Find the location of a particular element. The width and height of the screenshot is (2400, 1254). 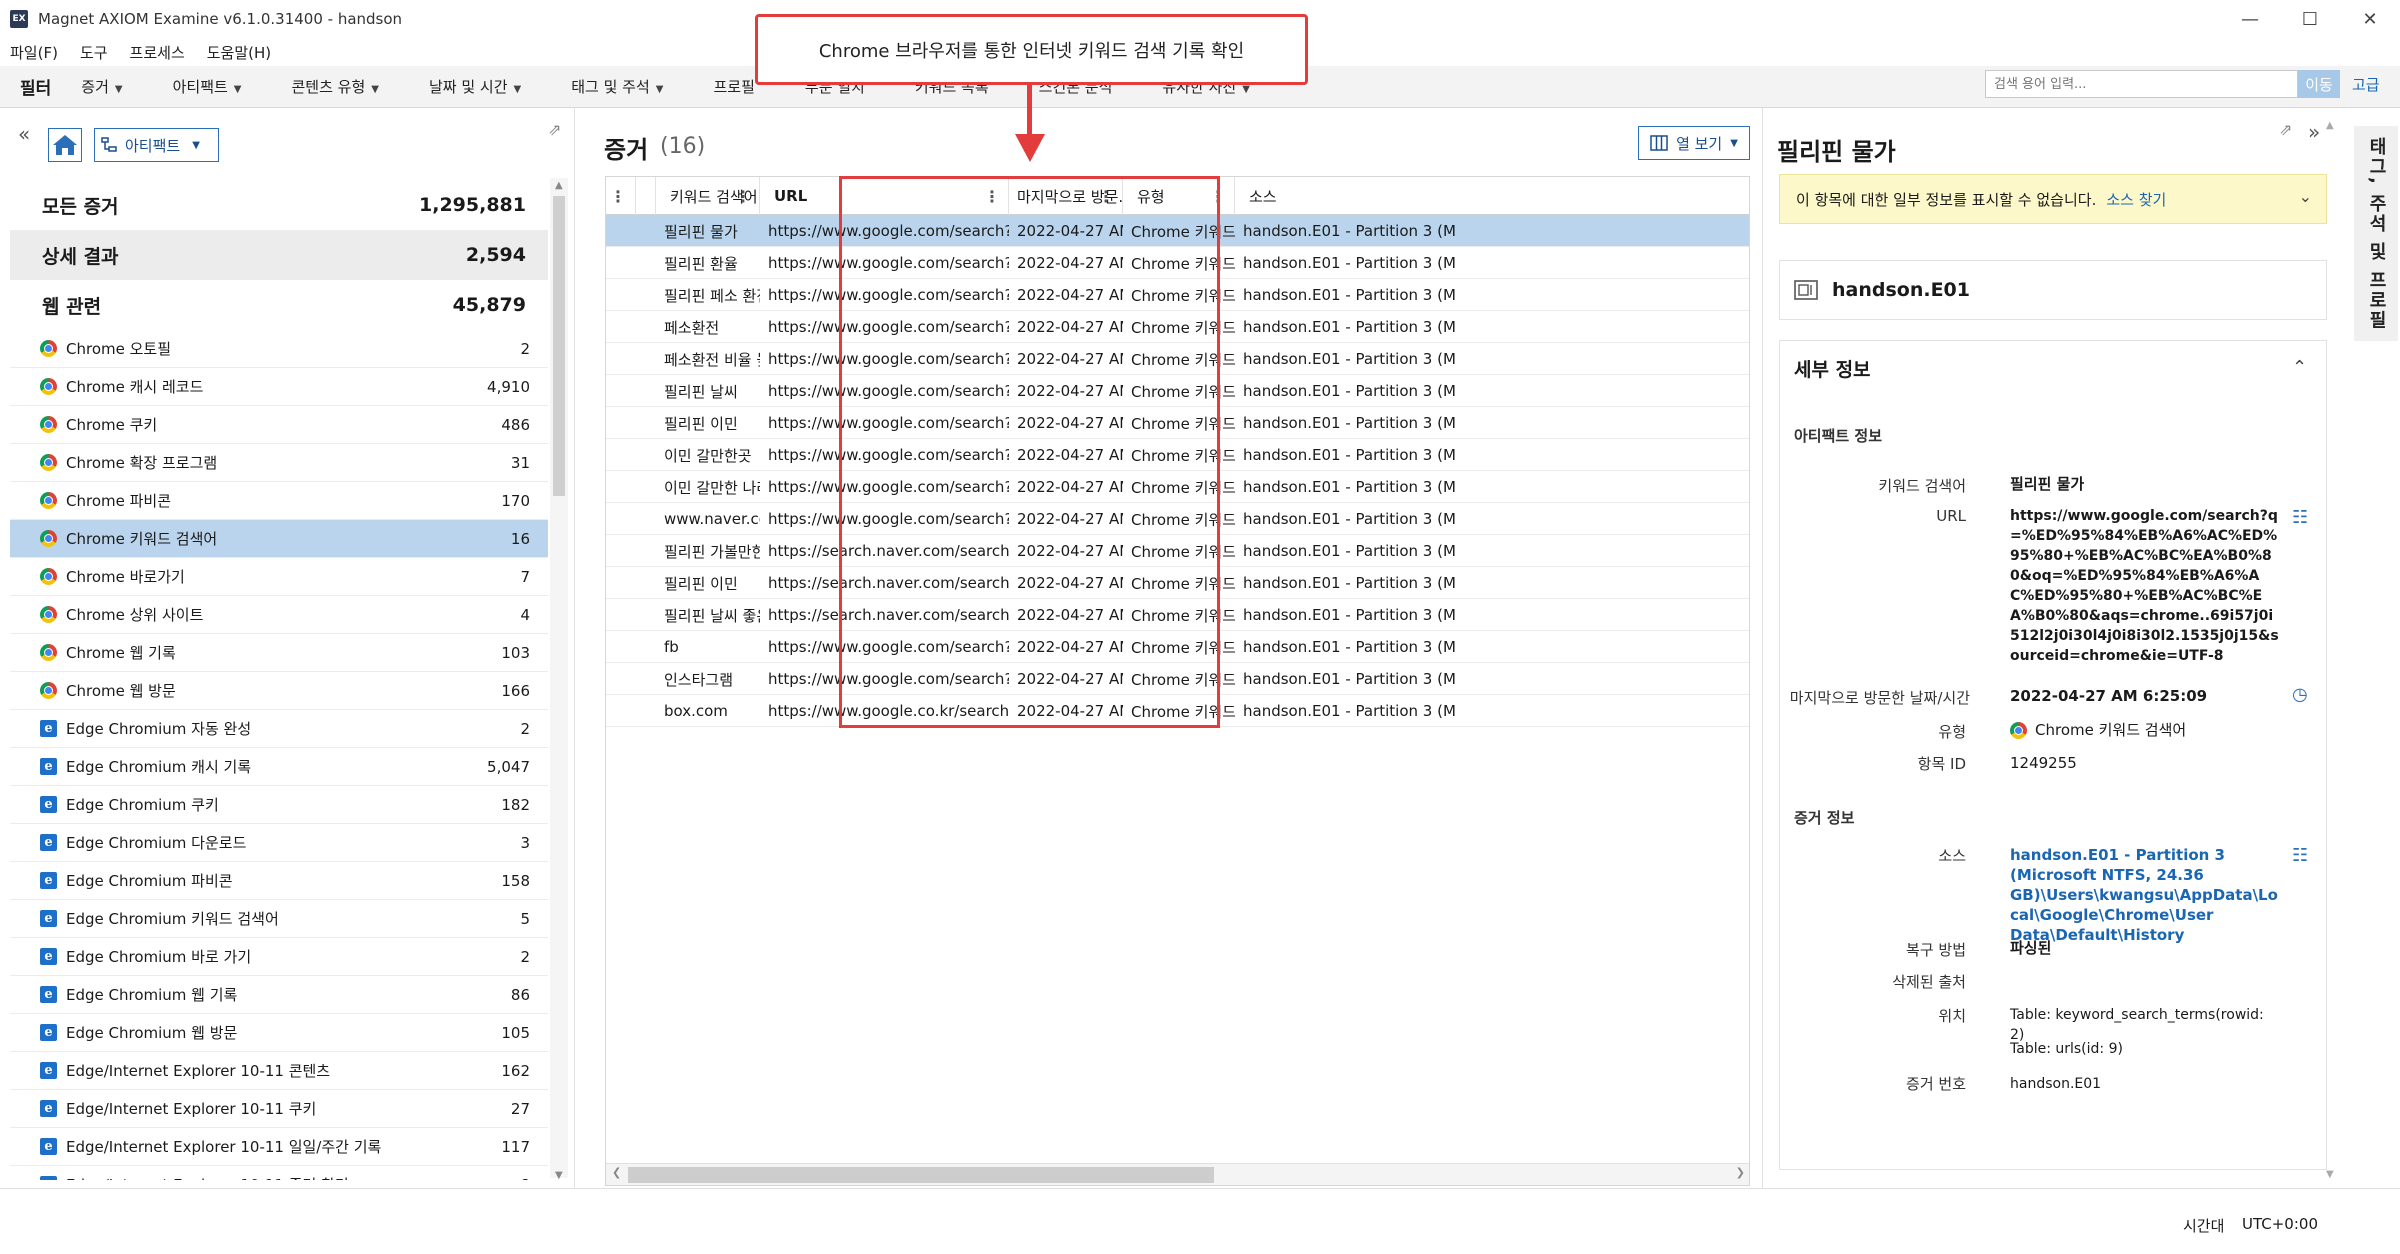

filter-artifacts: 아티팩트 ▼ is located at coordinates (207, 86).